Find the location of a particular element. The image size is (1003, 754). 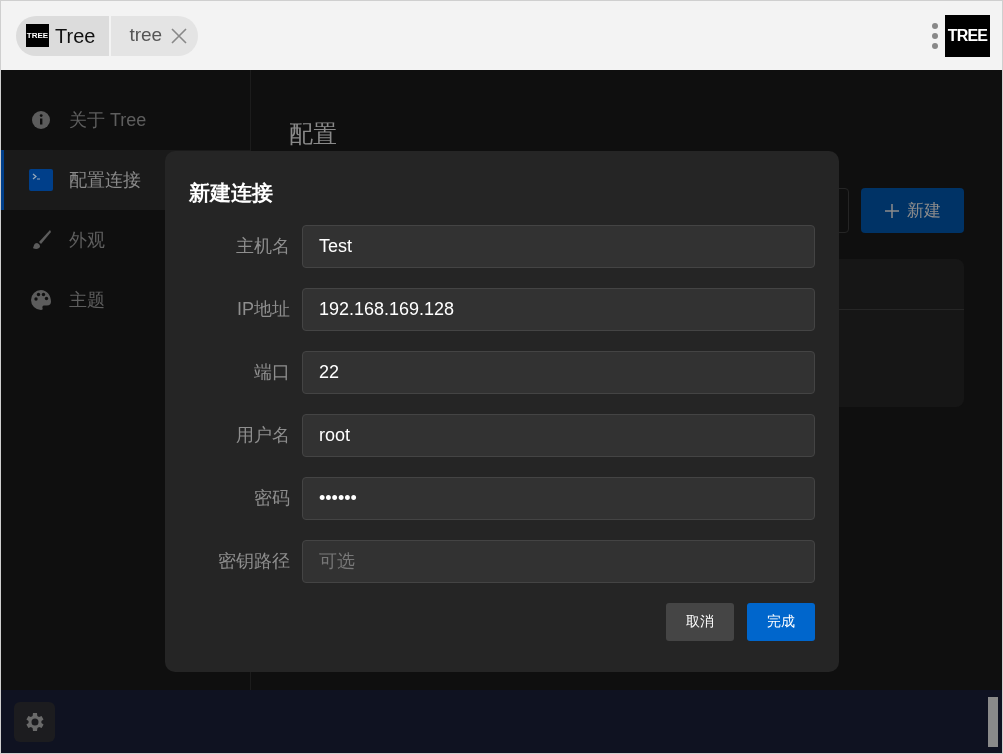

breadcrumb-label: Tree is located at coordinates (75, 36).